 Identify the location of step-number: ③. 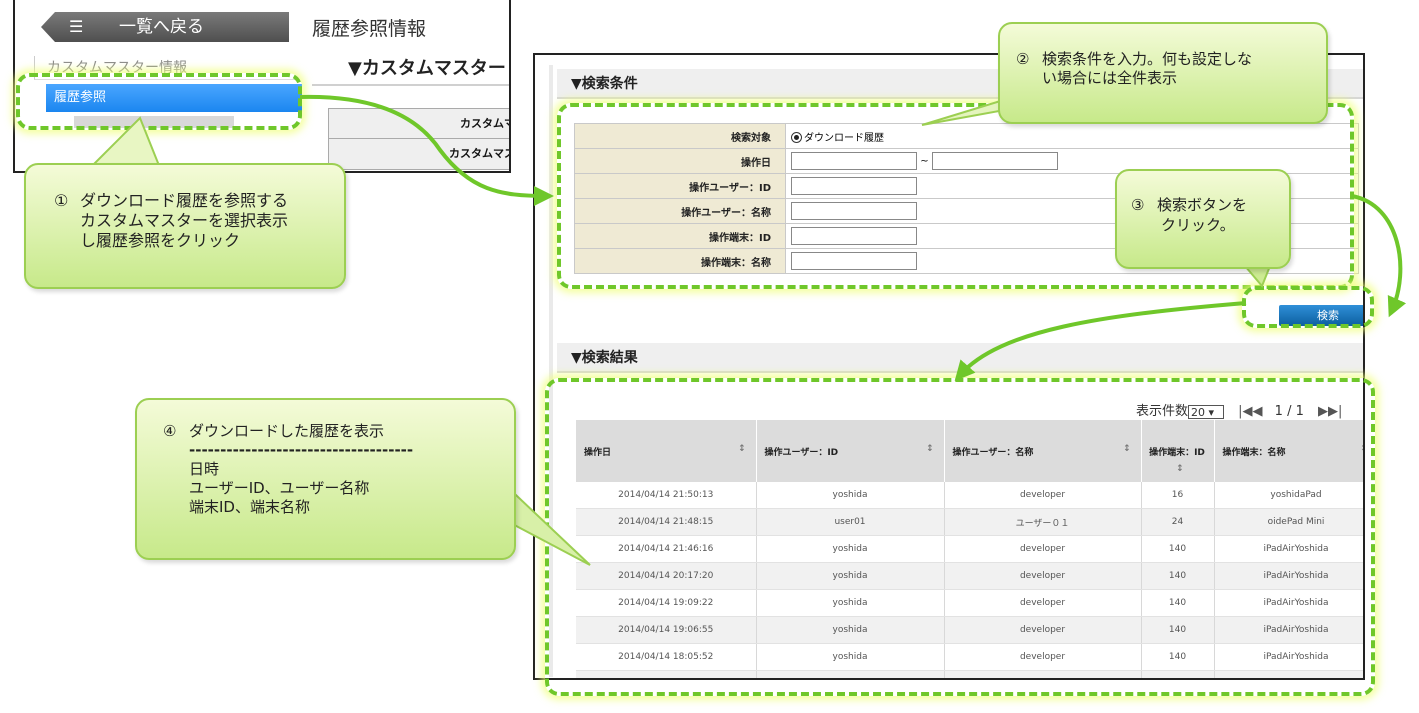
(1138, 205).